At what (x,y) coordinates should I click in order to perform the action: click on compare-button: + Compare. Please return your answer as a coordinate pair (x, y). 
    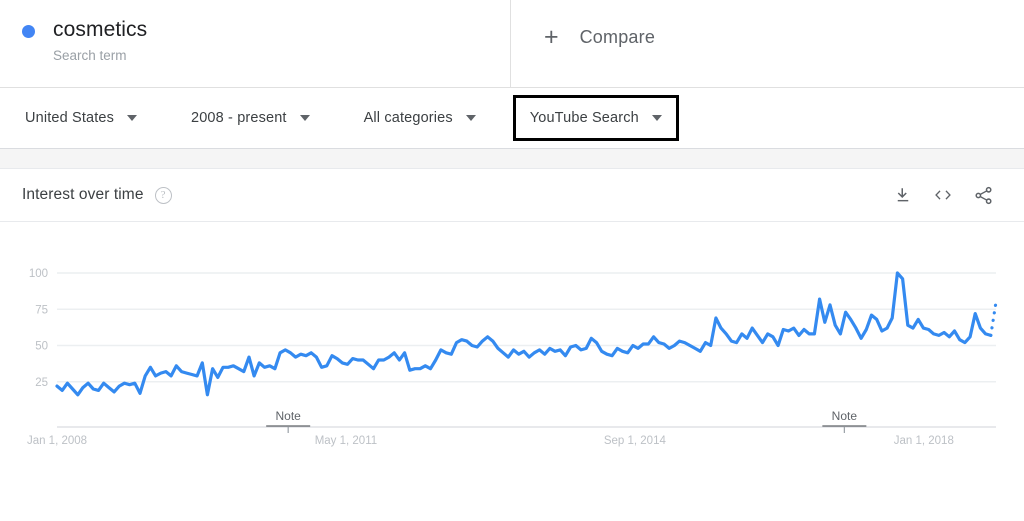
    Looking at the image, I should click on (767, 43).